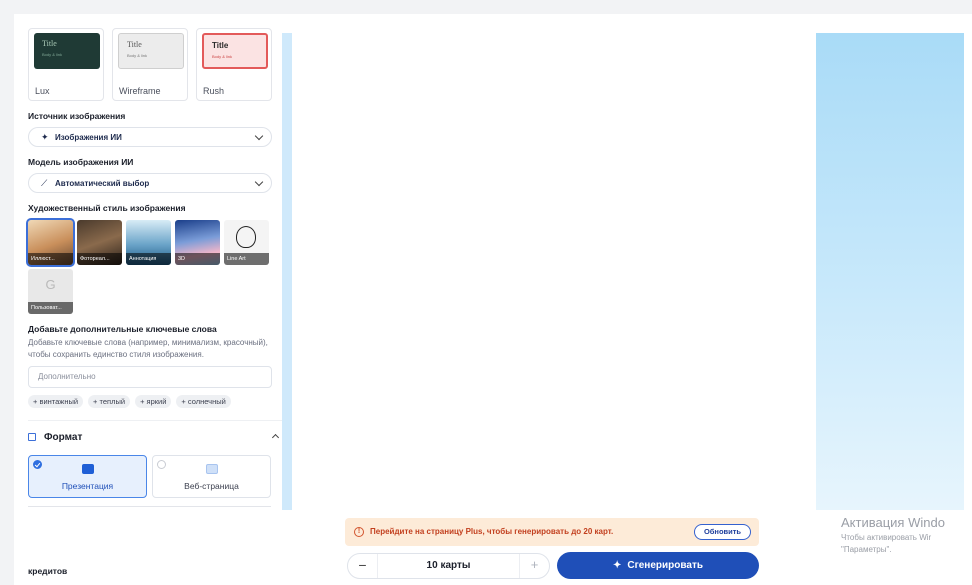 The width and height of the screenshot is (972, 585). Describe the element at coordinates (88, 137) in the screenshot. I see `image-source-value: Изображения ИИ` at that location.